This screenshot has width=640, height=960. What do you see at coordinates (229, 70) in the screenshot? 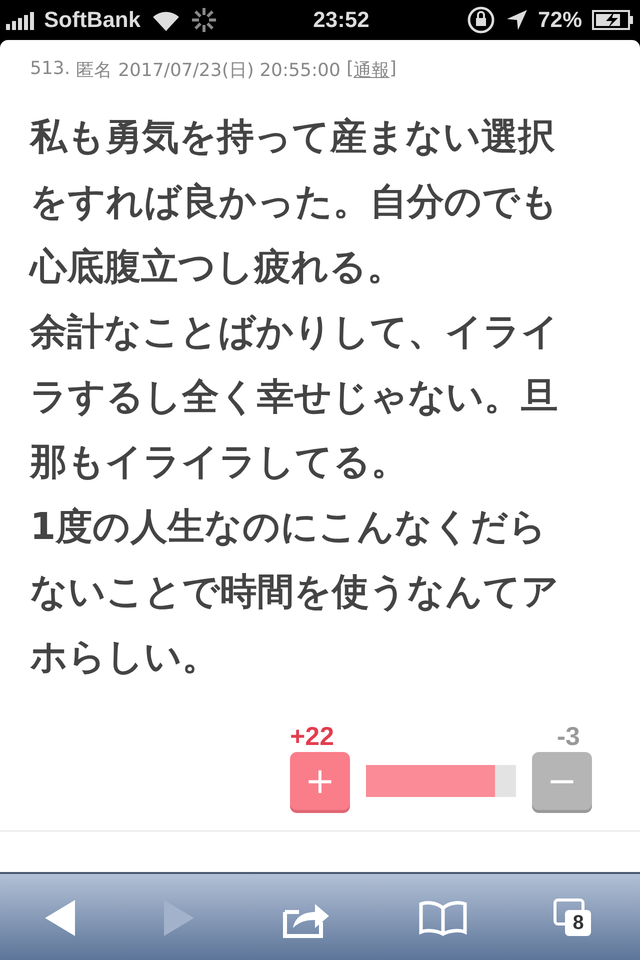
I see `post-date: 2017/07/23(日) 20:55:00` at bounding box center [229, 70].